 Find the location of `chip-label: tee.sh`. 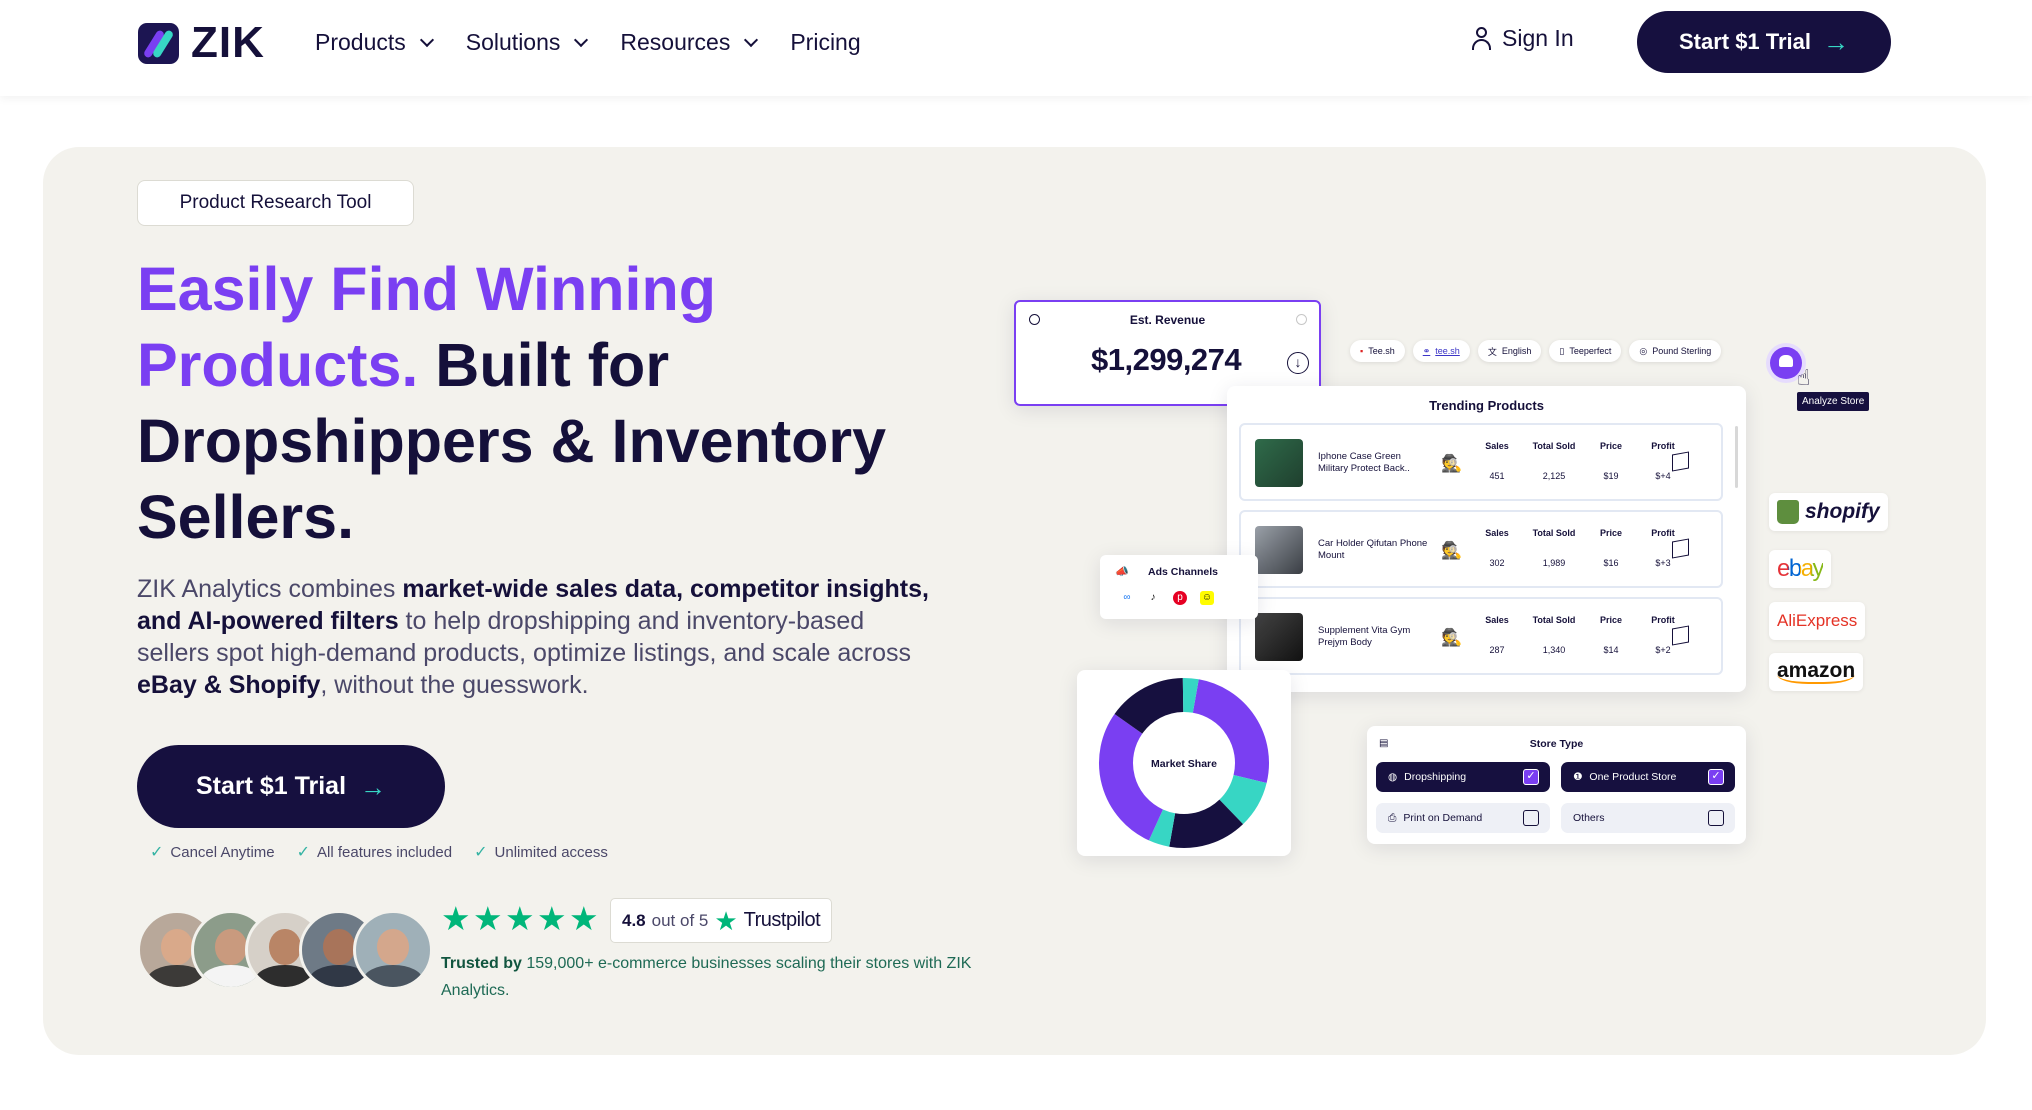

chip-label: tee.sh is located at coordinates (1447, 351).